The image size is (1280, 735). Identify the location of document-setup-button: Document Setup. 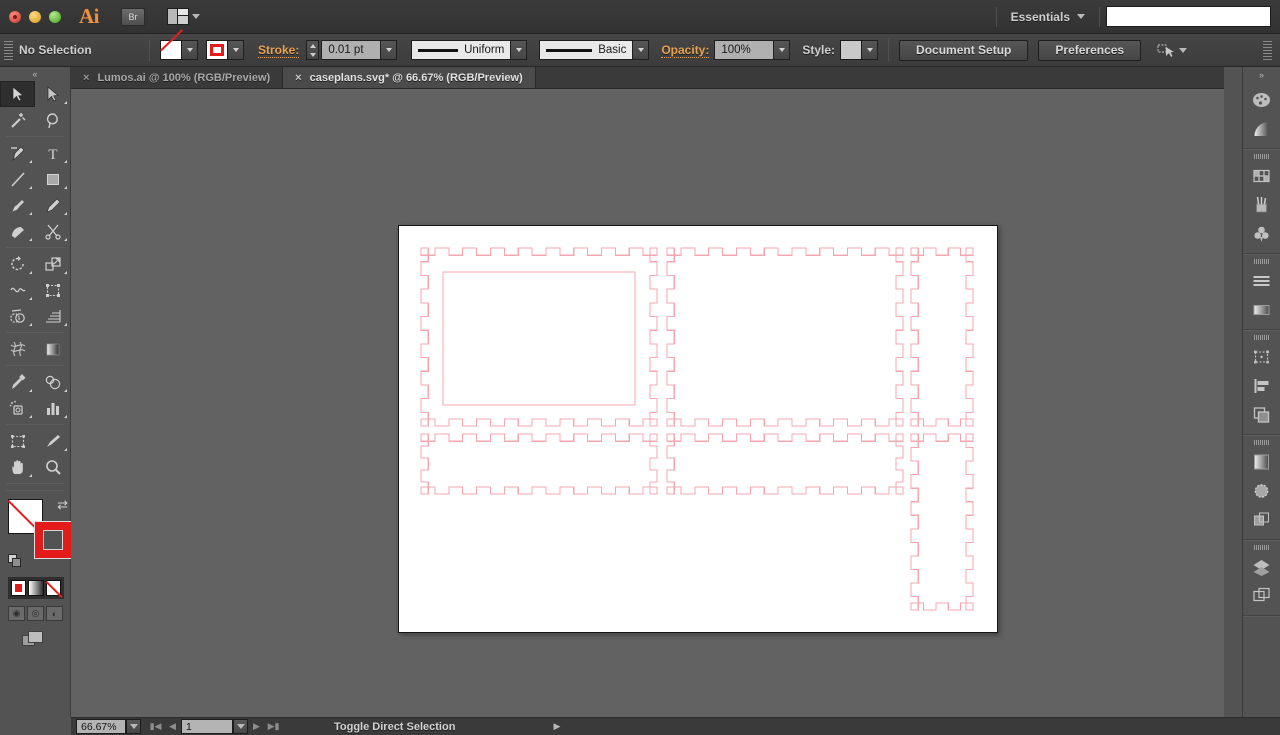
(964, 50).